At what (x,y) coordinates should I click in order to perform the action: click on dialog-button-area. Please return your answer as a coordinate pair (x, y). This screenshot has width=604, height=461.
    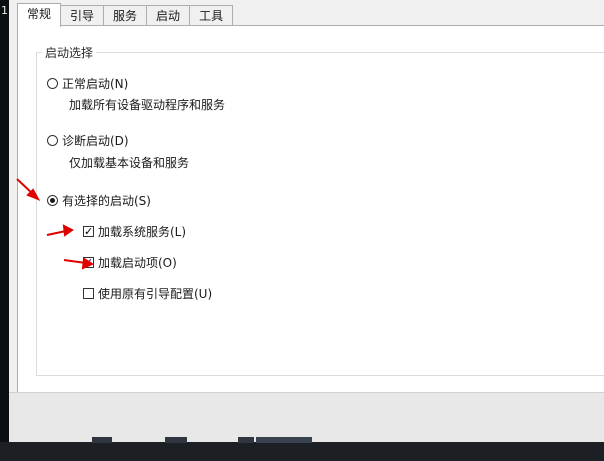
    Looking at the image, I should click on (306, 417).